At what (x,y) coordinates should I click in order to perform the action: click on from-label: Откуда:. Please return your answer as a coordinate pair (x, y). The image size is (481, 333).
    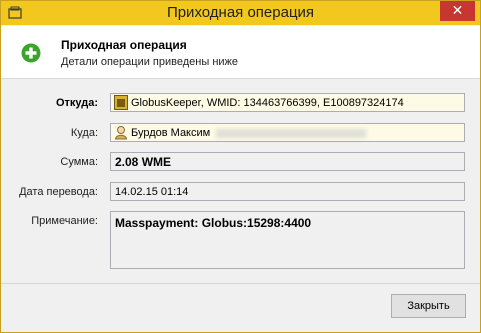
    Looking at the image, I should click on (76, 103).